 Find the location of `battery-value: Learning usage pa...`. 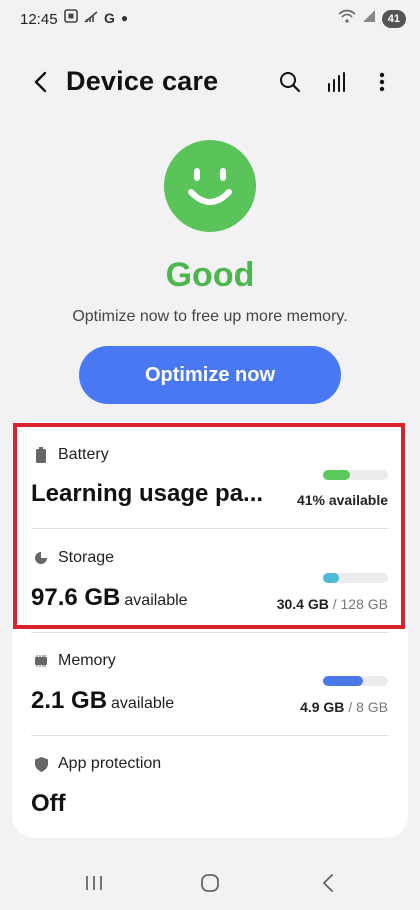

battery-value: Learning usage pa... is located at coordinates (147, 493).